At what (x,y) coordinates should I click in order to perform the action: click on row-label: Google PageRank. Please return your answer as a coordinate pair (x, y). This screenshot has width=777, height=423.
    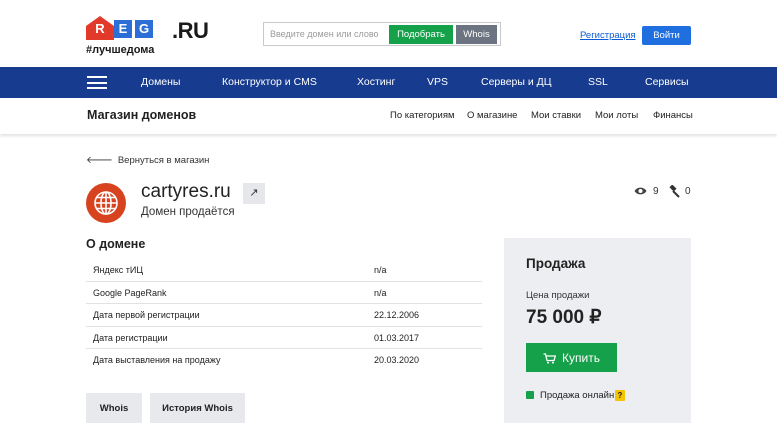
    Looking at the image, I should click on (130, 292).